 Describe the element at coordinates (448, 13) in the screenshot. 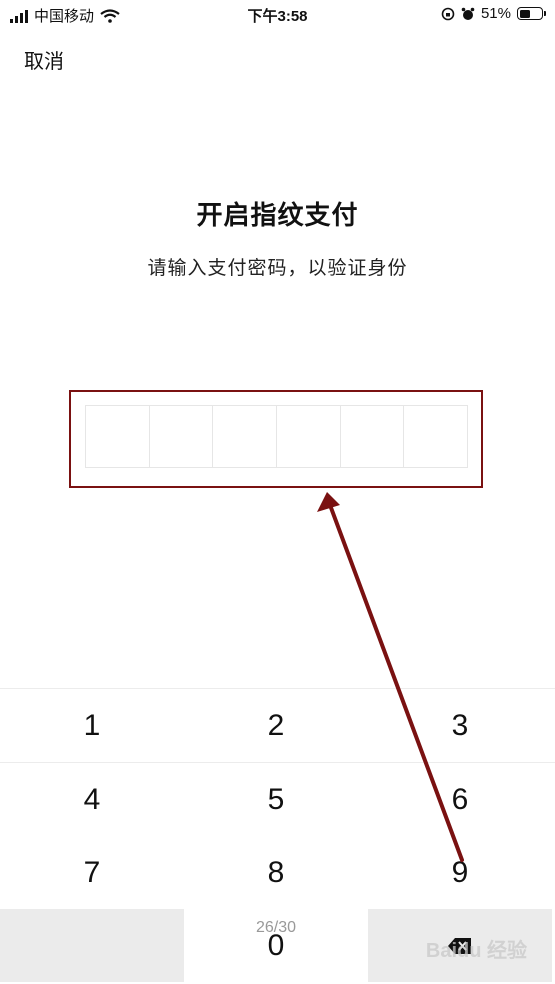

I see `rotation-lock-icon` at that location.